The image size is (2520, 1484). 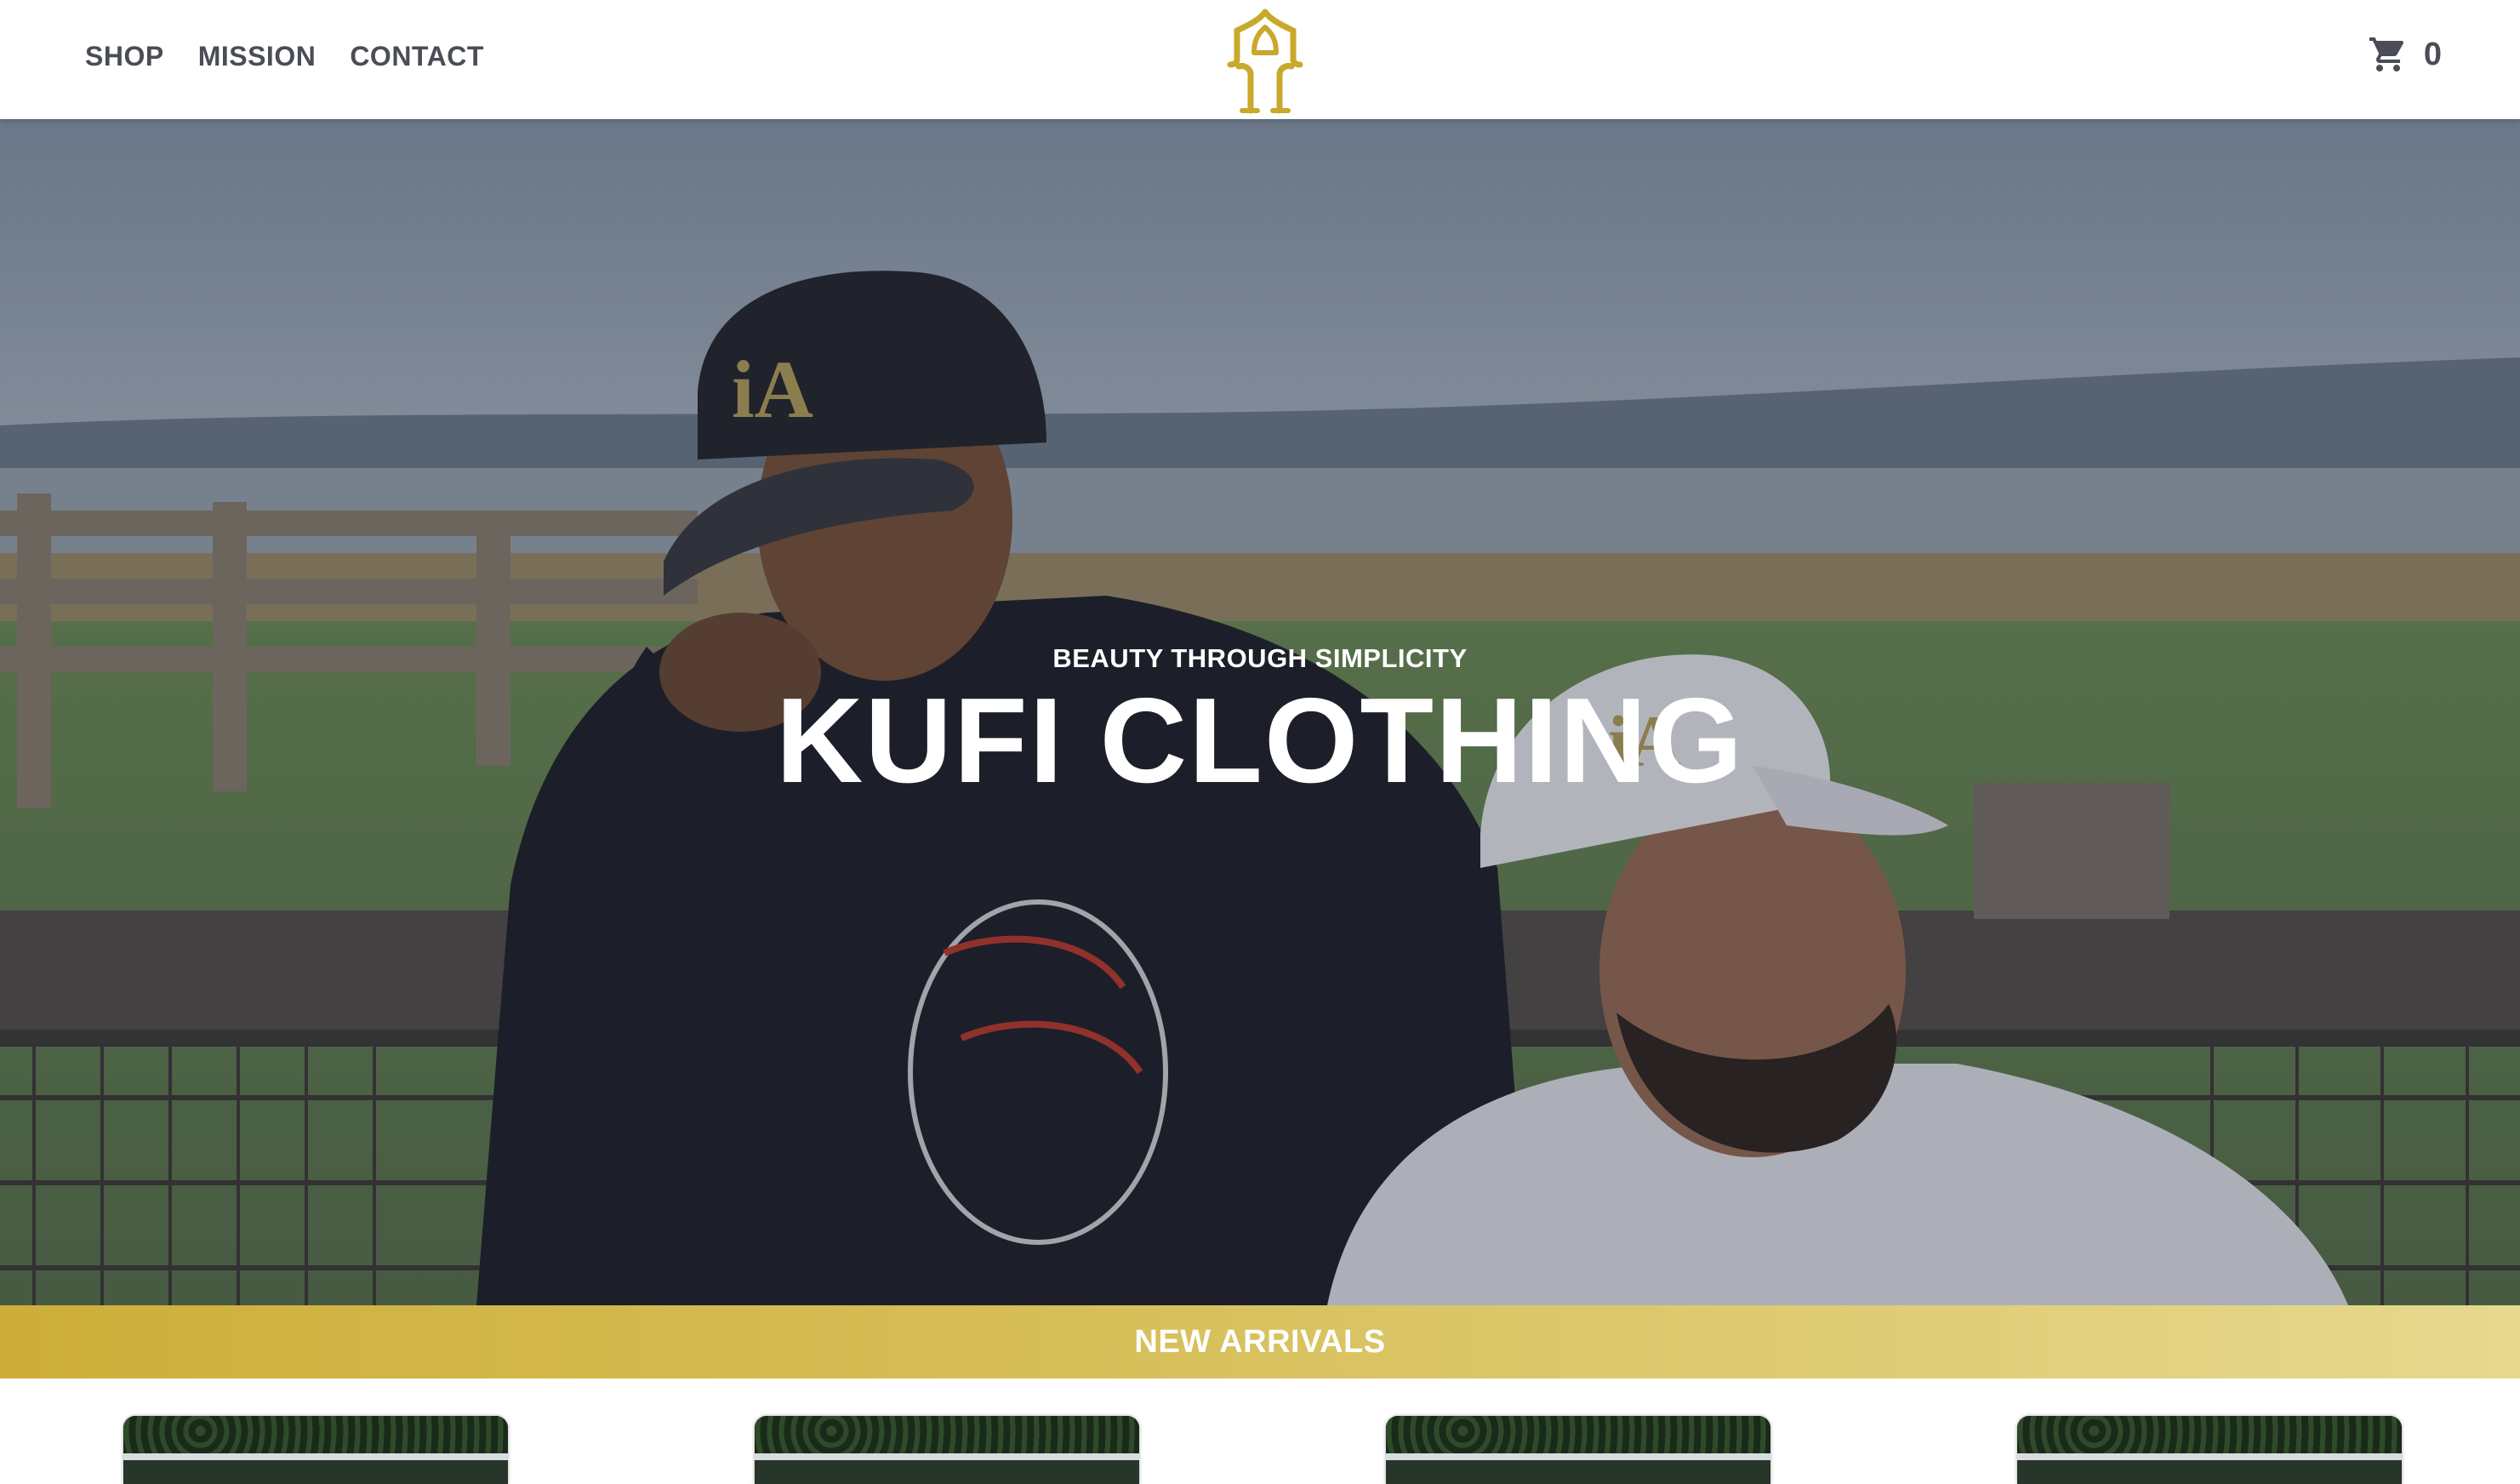 I want to click on shopping-cart-icon, so click(x=2386, y=54).